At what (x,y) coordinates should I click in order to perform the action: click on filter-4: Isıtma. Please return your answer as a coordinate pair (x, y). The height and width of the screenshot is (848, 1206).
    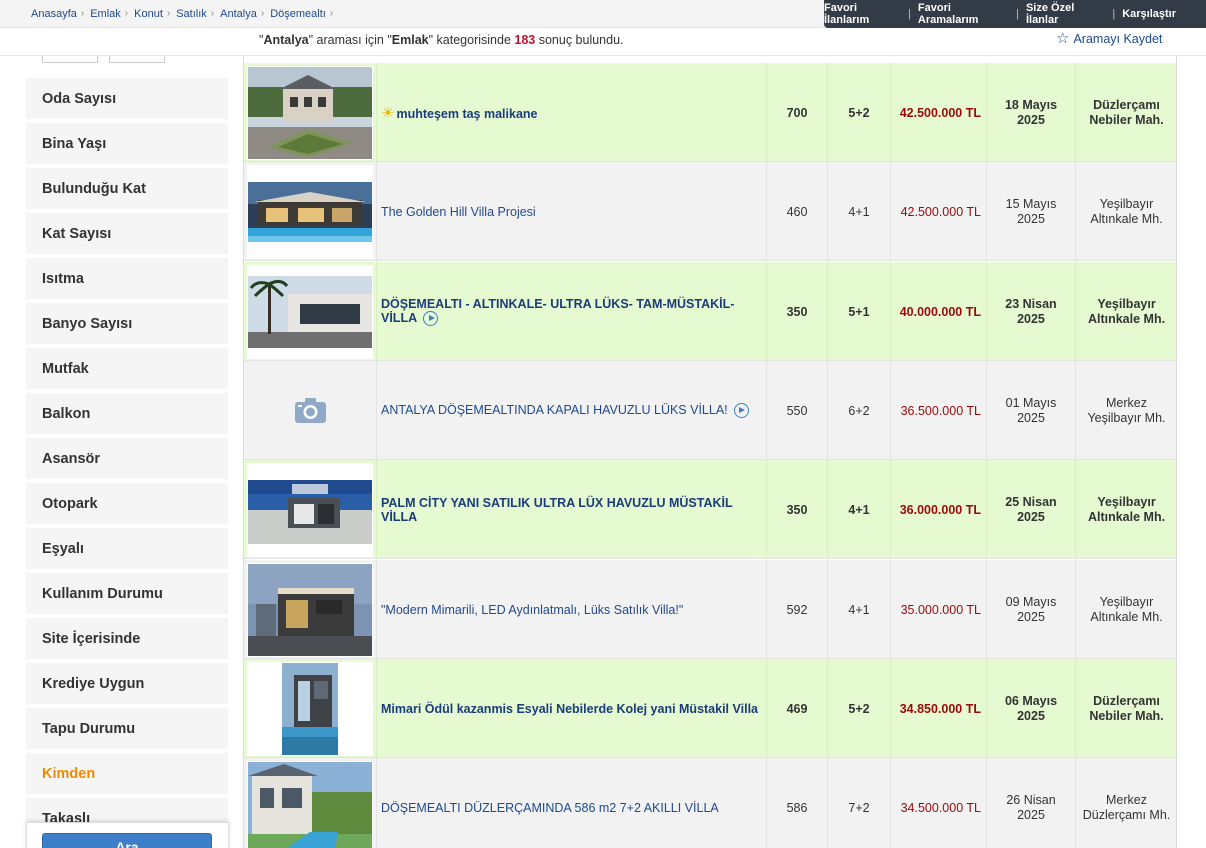
    Looking at the image, I should click on (127, 279).